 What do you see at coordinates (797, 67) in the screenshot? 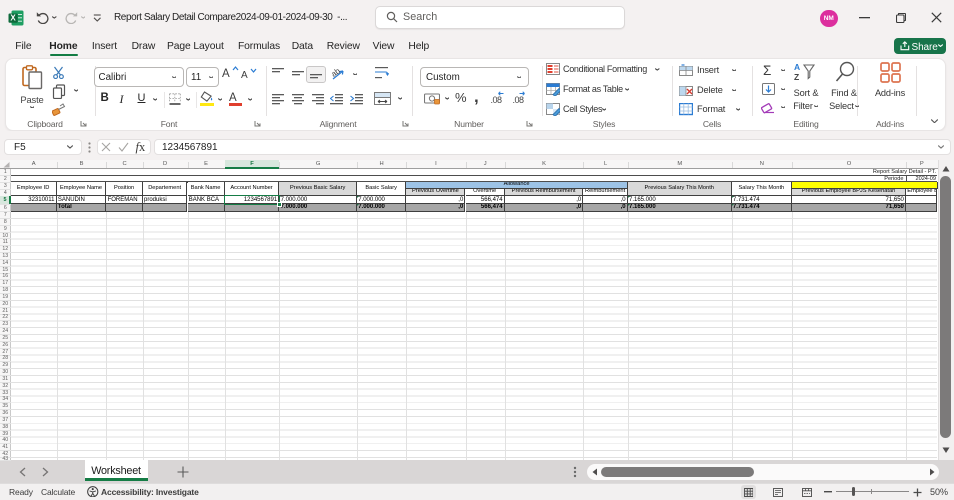
I see `svg-text: A` at bounding box center [797, 67].